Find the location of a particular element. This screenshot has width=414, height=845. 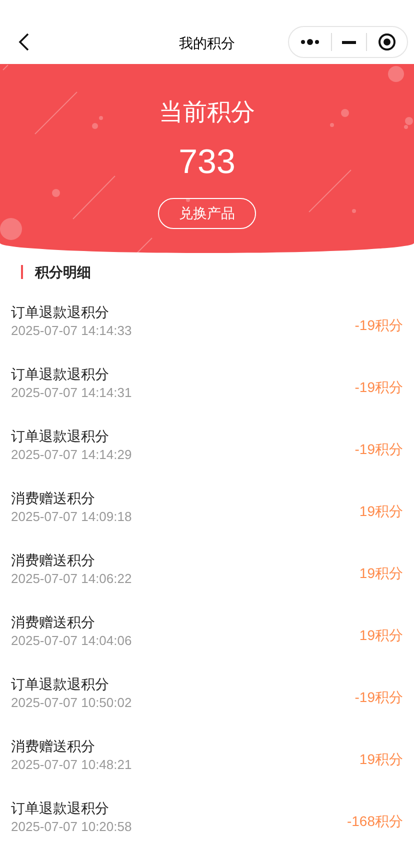

minimize-icon is located at coordinates (349, 42).